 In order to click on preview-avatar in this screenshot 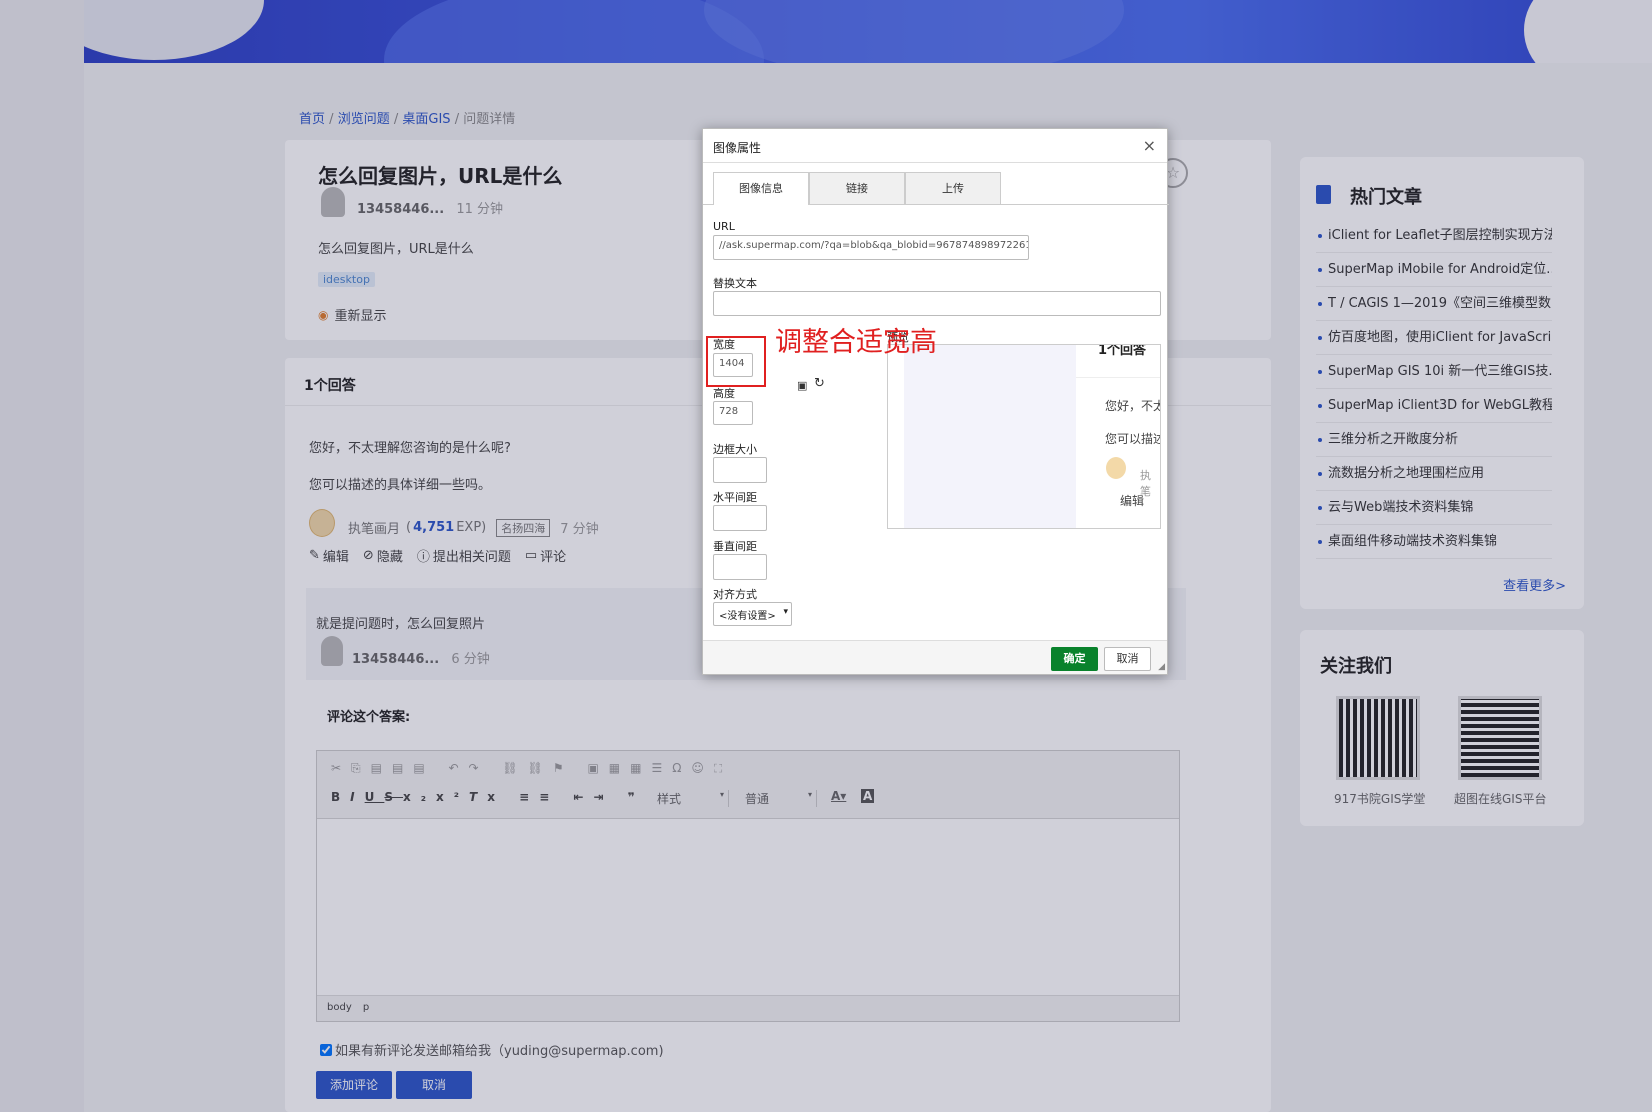, I will do `click(1116, 468)`.